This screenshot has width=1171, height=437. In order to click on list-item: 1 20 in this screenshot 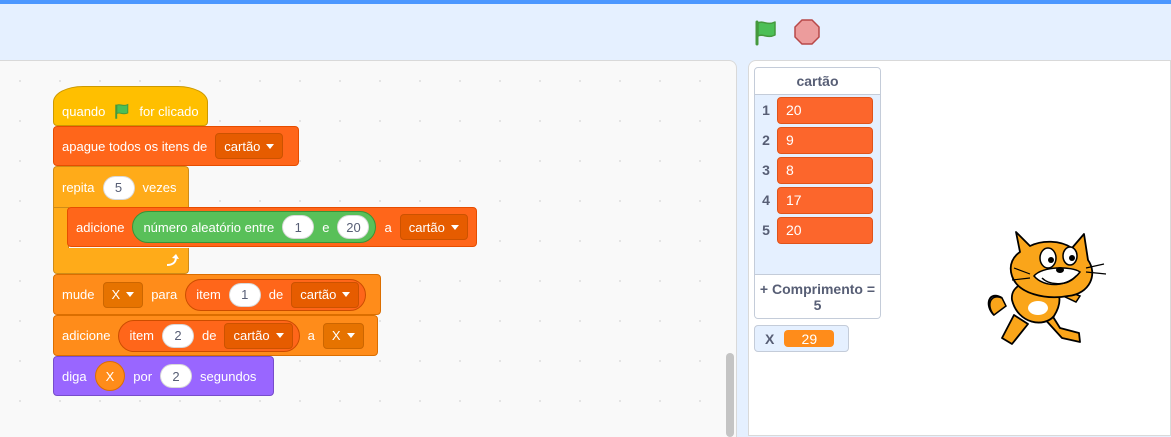, I will do `click(817, 110)`.